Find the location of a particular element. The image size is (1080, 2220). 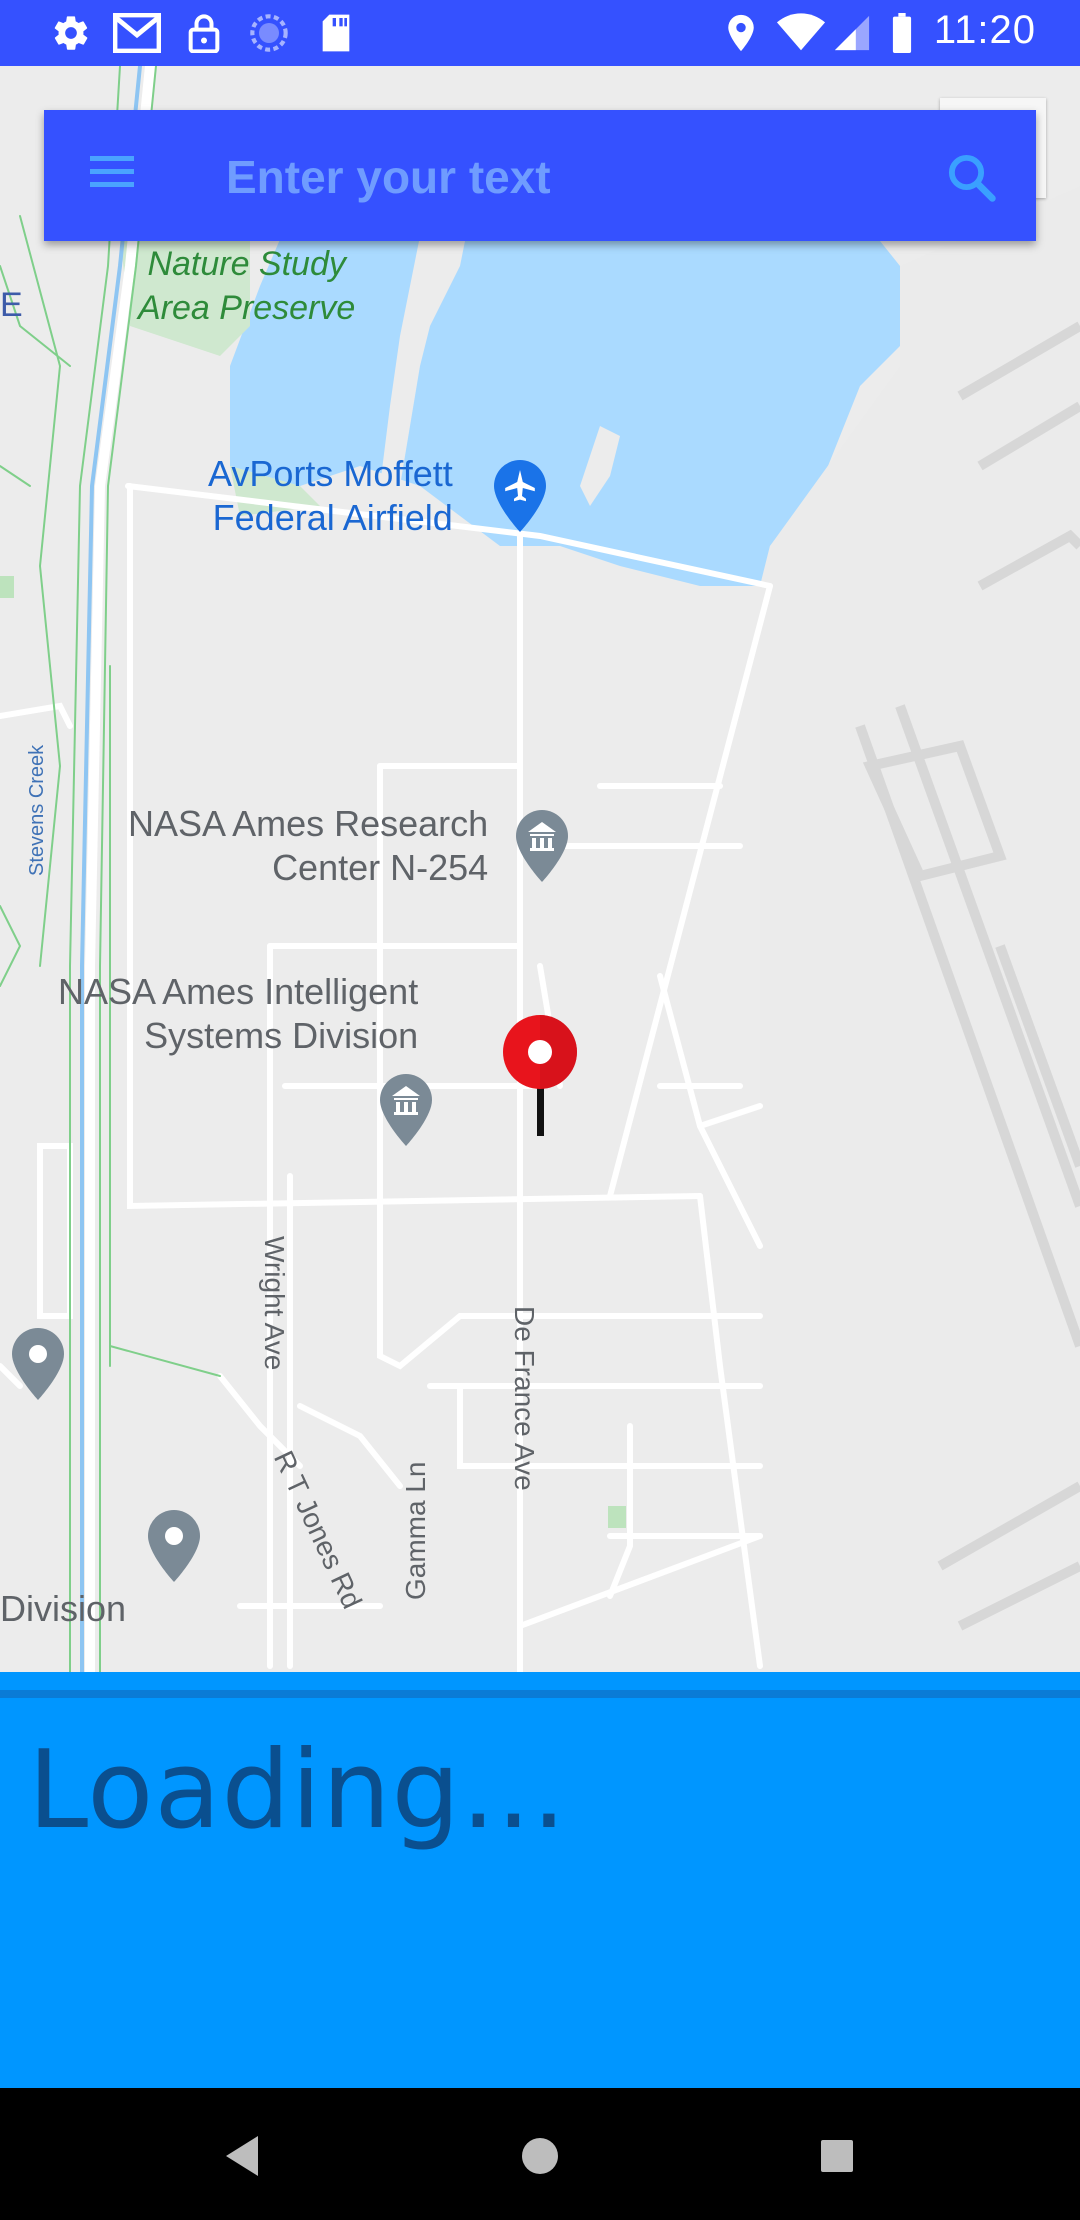

label-nasa-intelligent: NASA Ames Intelligent Systems Division is located at coordinates (238, 1013).